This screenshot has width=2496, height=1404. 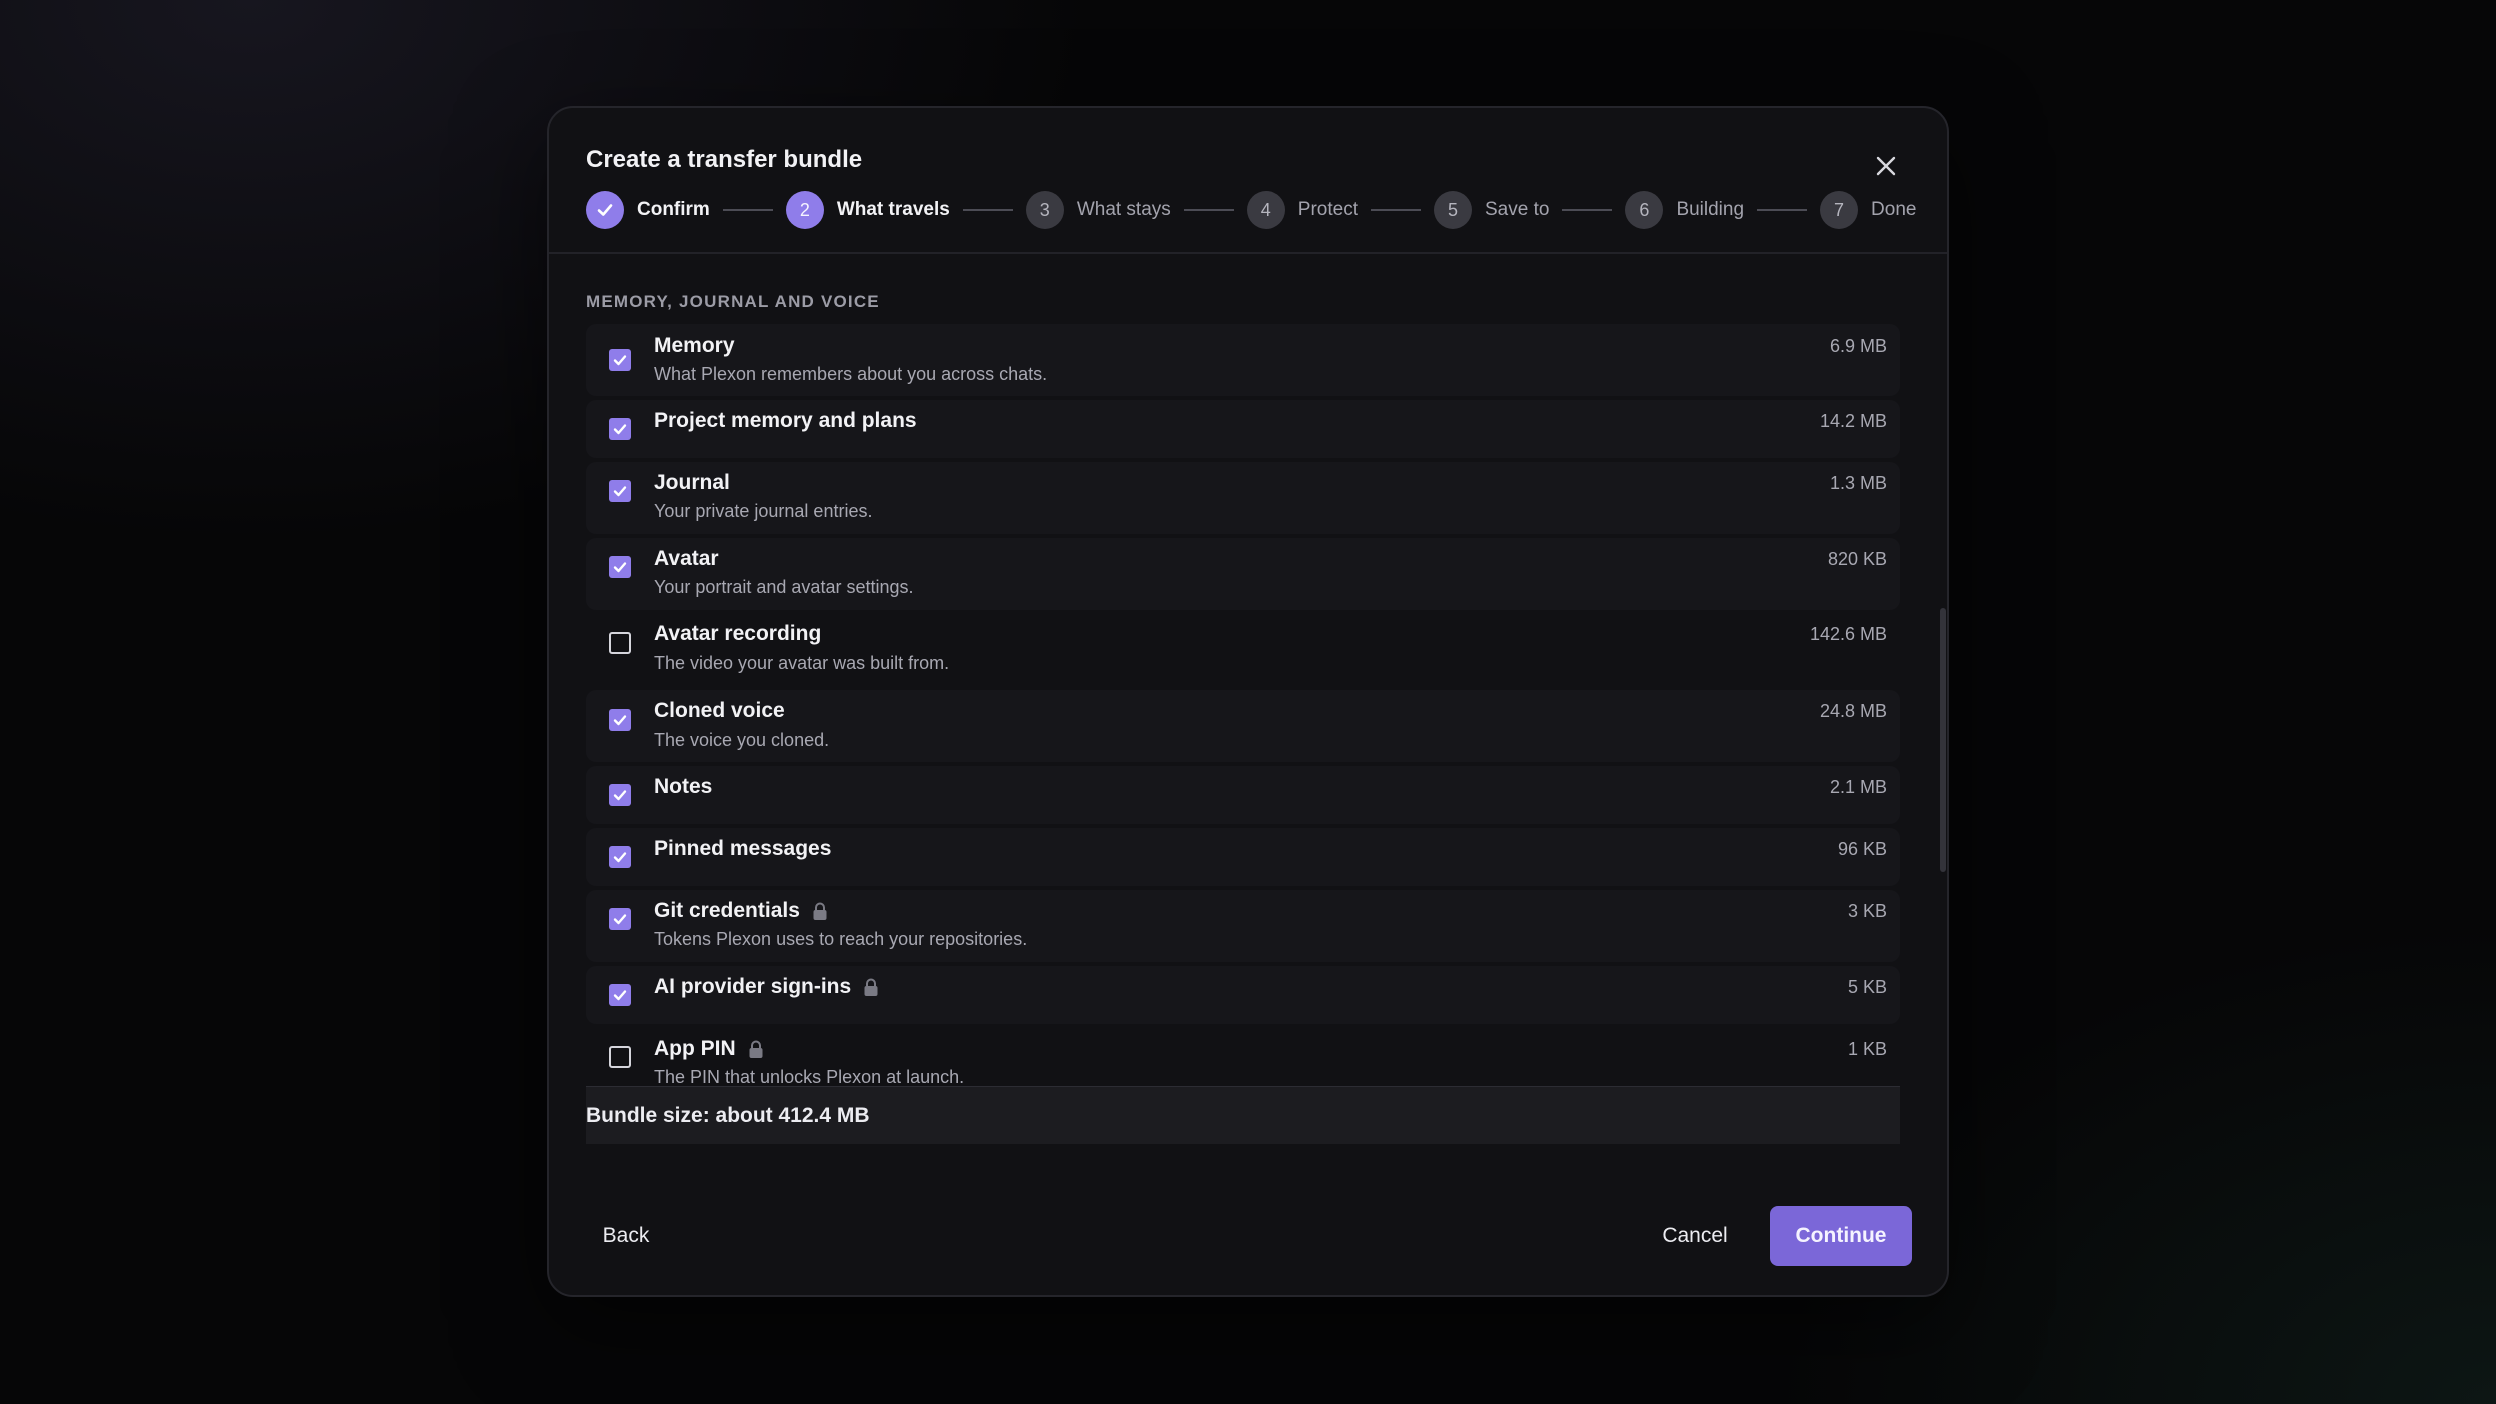 What do you see at coordinates (738, 633) in the screenshot?
I see `item-name: Avatar recording` at bounding box center [738, 633].